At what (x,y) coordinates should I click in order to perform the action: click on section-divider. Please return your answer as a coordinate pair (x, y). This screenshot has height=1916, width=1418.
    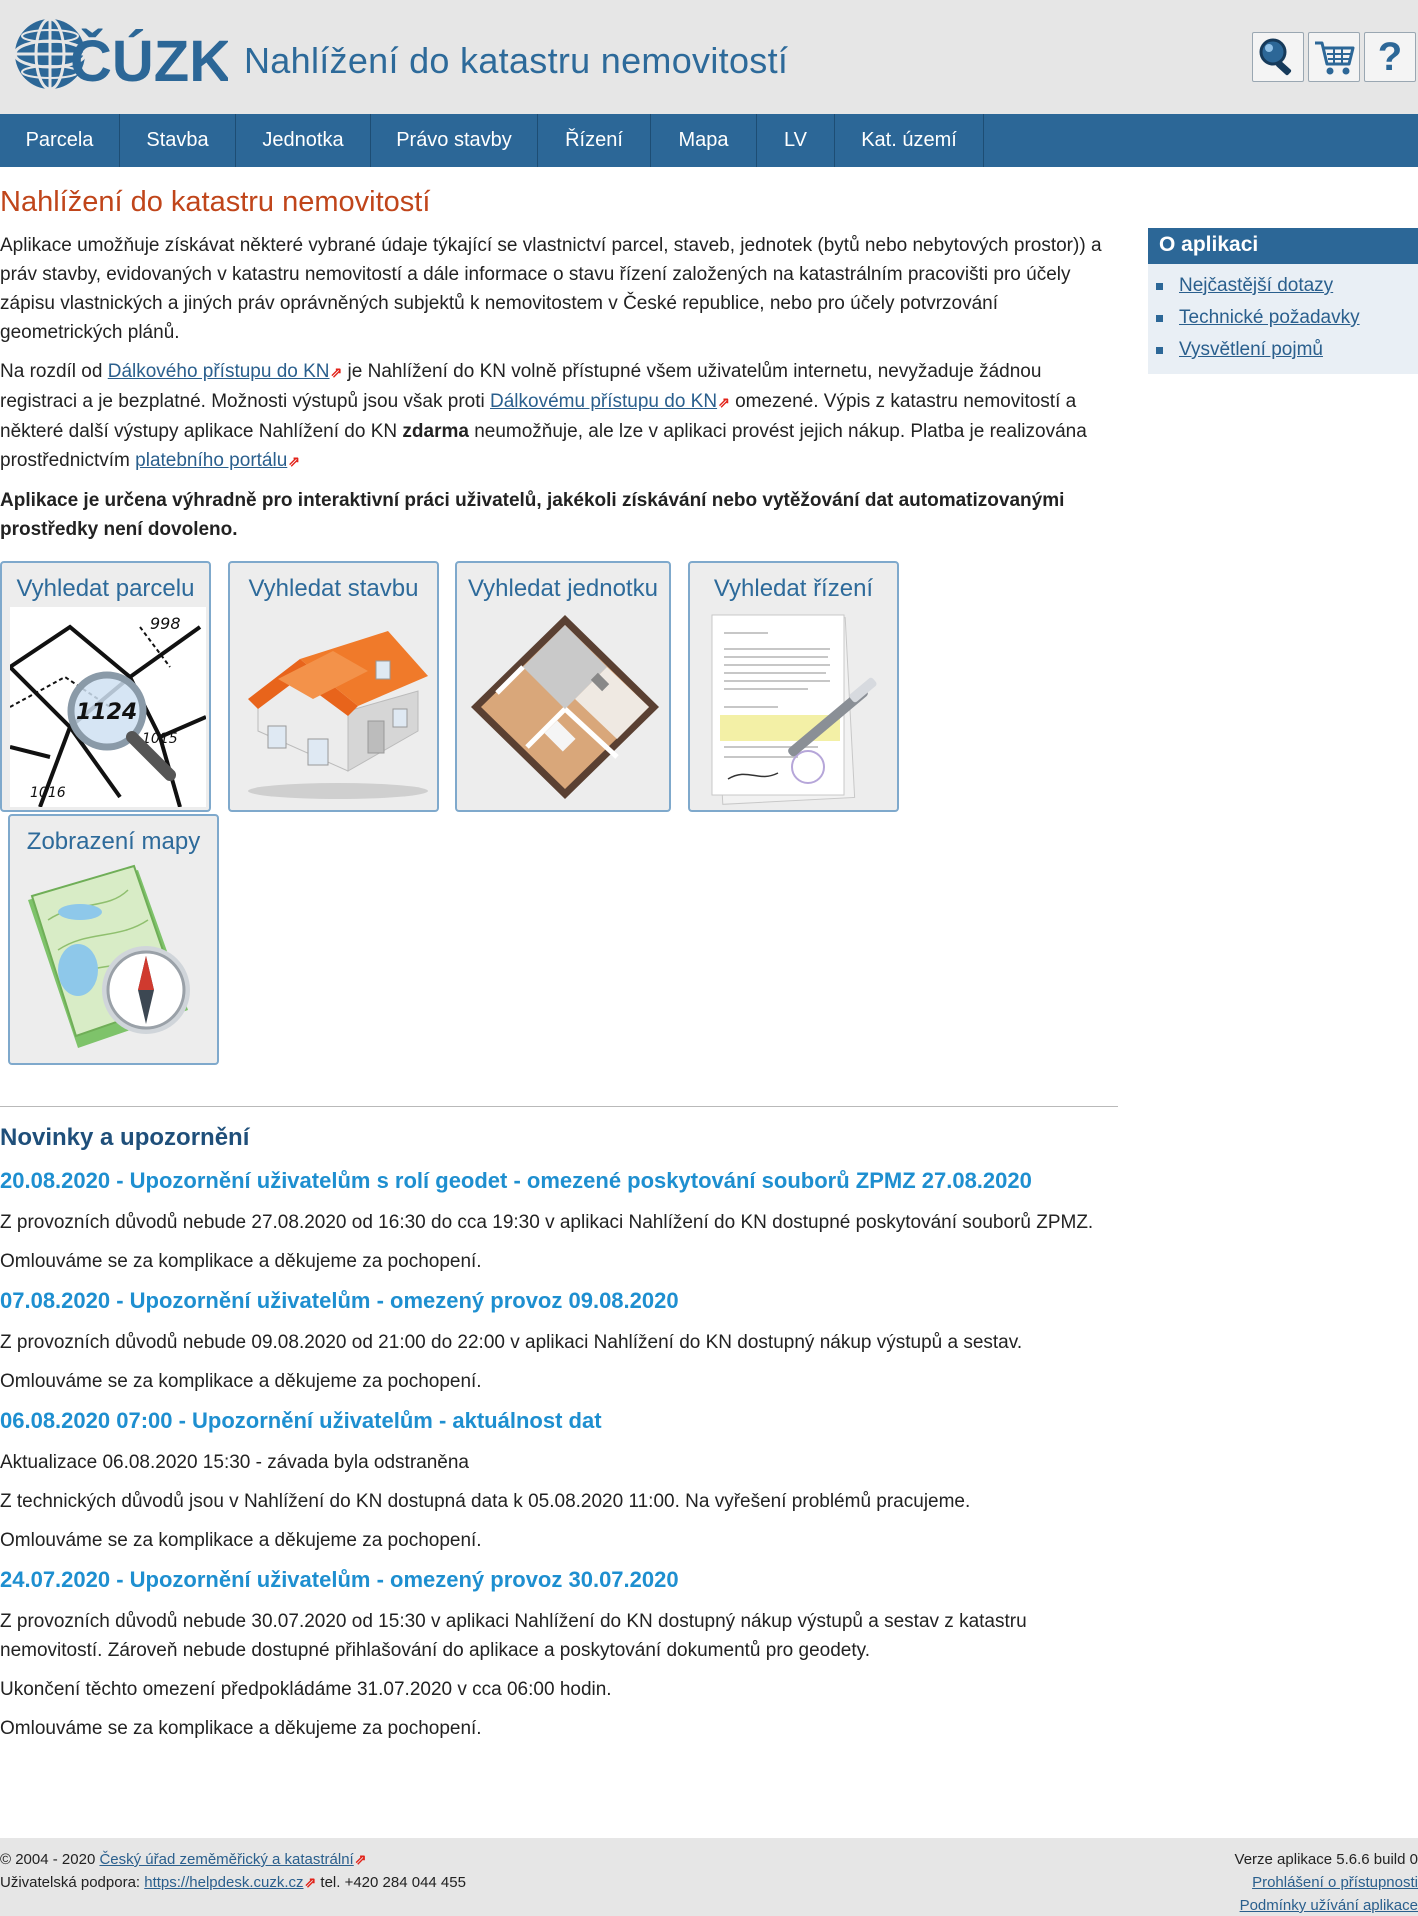
    Looking at the image, I should click on (559, 1106).